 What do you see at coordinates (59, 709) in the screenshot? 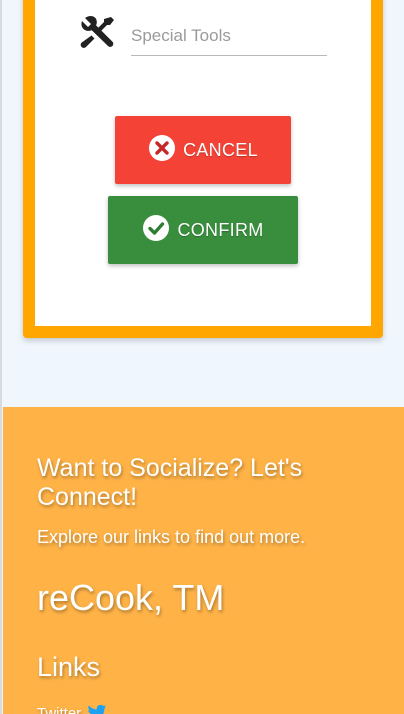
I see `twitter-label: Twitter` at bounding box center [59, 709].